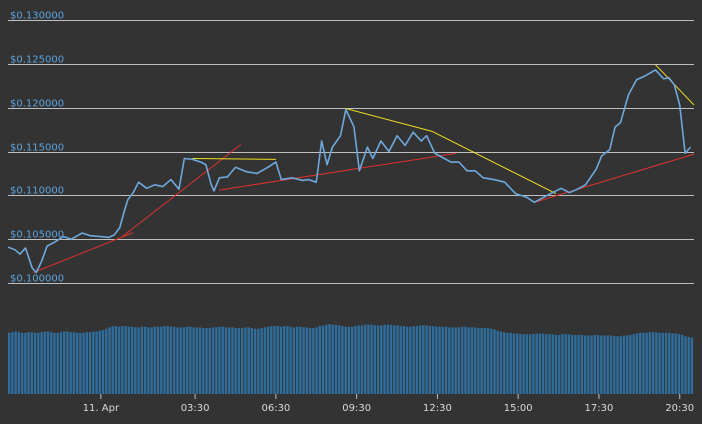  Describe the element at coordinates (37, 191) in the screenshot. I see `y-tick-label-4: $0.110000` at that location.